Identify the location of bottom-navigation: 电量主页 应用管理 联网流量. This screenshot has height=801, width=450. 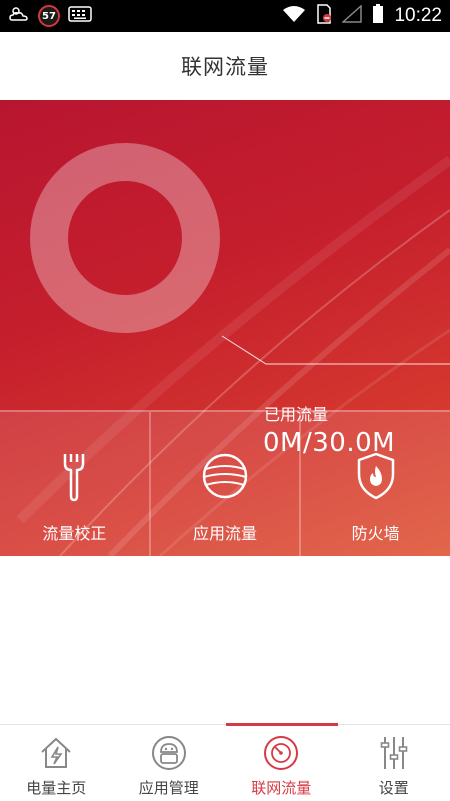
(225, 762).